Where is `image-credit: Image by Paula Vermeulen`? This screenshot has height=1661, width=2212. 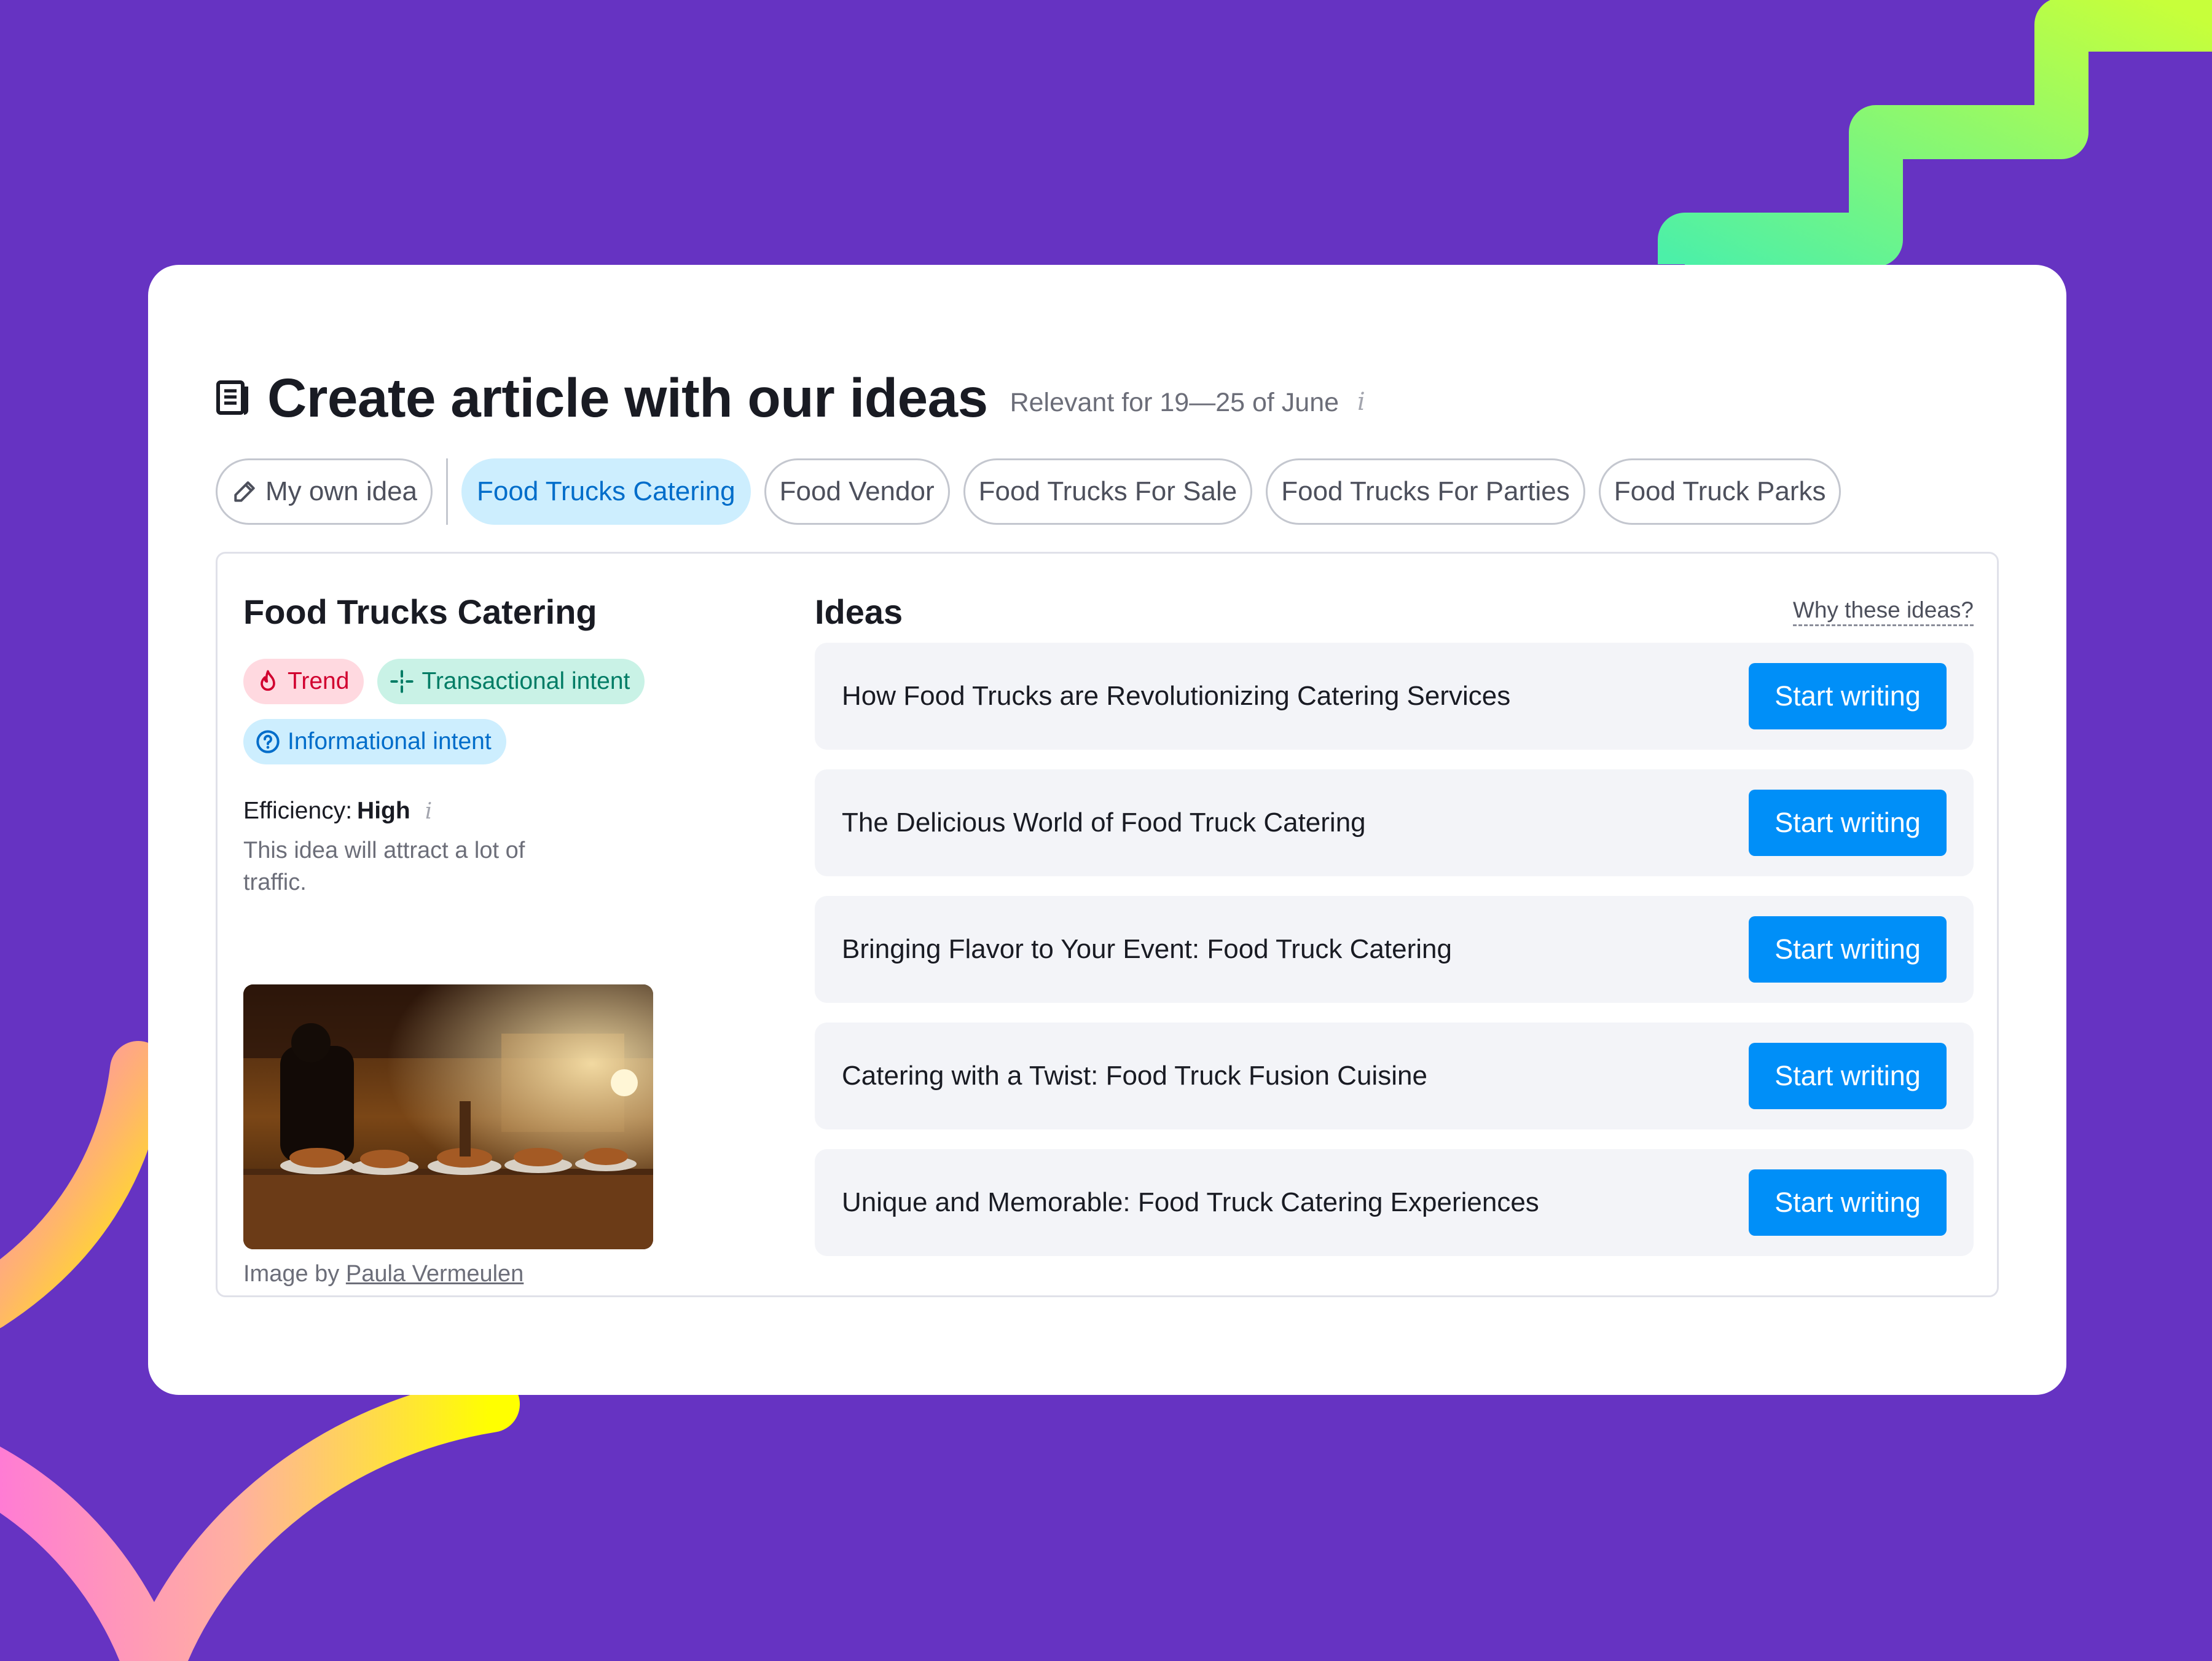
image-credit: Image by Paula Vermeulen is located at coordinates (383, 1274).